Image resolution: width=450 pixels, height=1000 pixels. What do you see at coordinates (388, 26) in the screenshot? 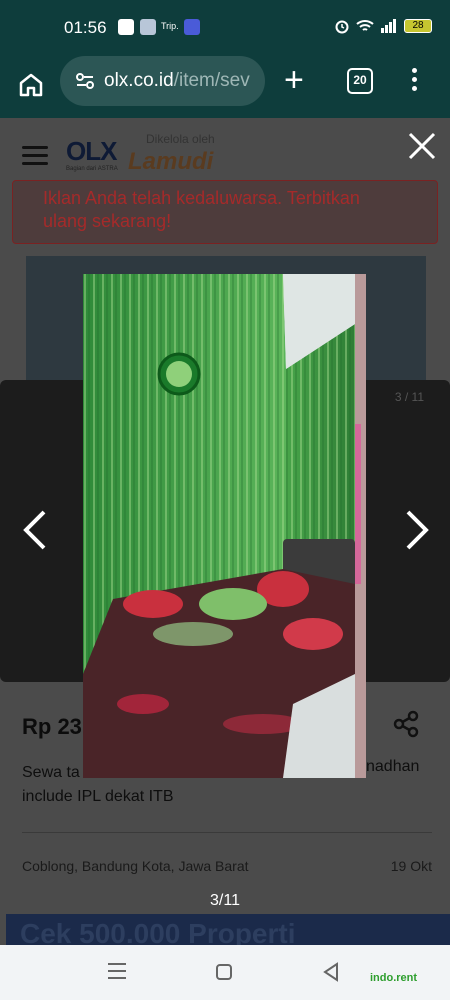
I see `signal-icon` at bounding box center [388, 26].